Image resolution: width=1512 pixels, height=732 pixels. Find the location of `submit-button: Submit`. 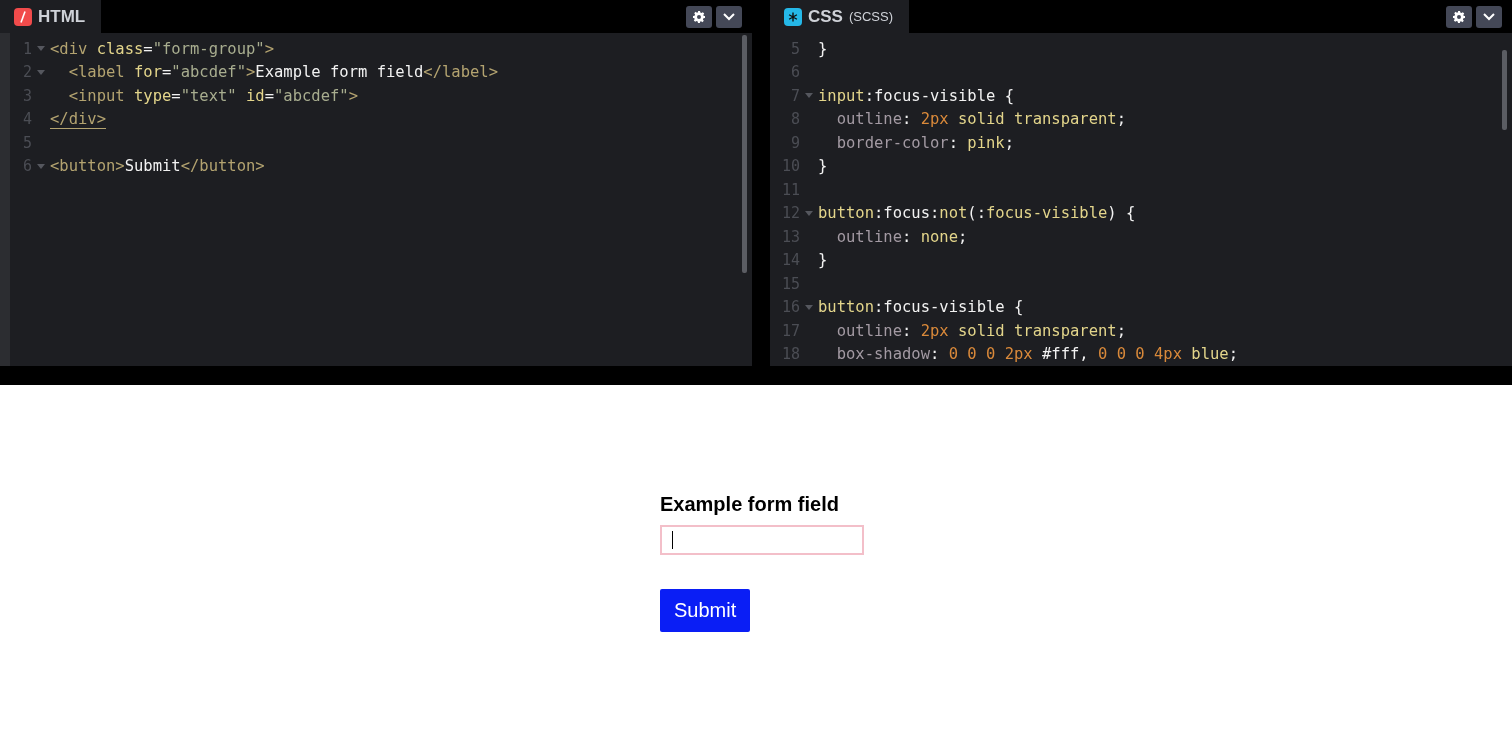

submit-button: Submit is located at coordinates (705, 610).